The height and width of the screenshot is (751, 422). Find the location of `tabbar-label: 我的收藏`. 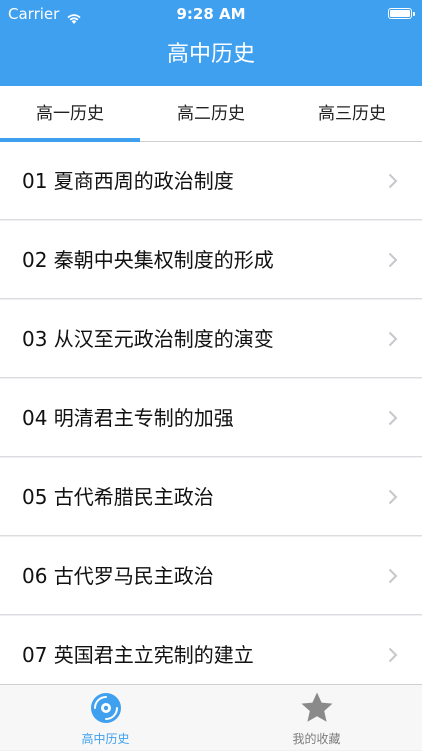

tabbar-label: 我的收藏 is located at coordinates (316, 739).